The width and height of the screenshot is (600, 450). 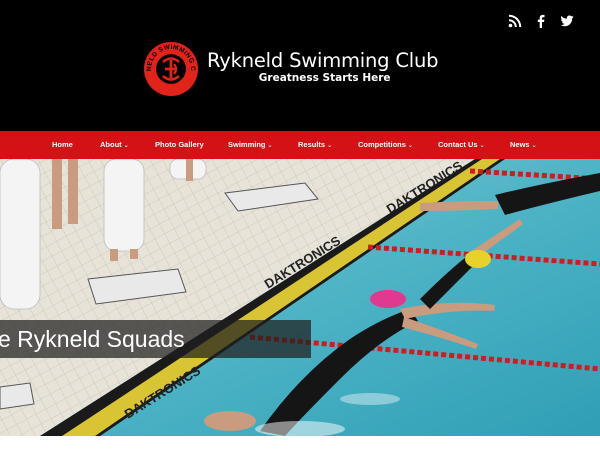 What do you see at coordinates (323, 60) in the screenshot?
I see `site-title: Rykneld Swimming Club` at bounding box center [323, 60].